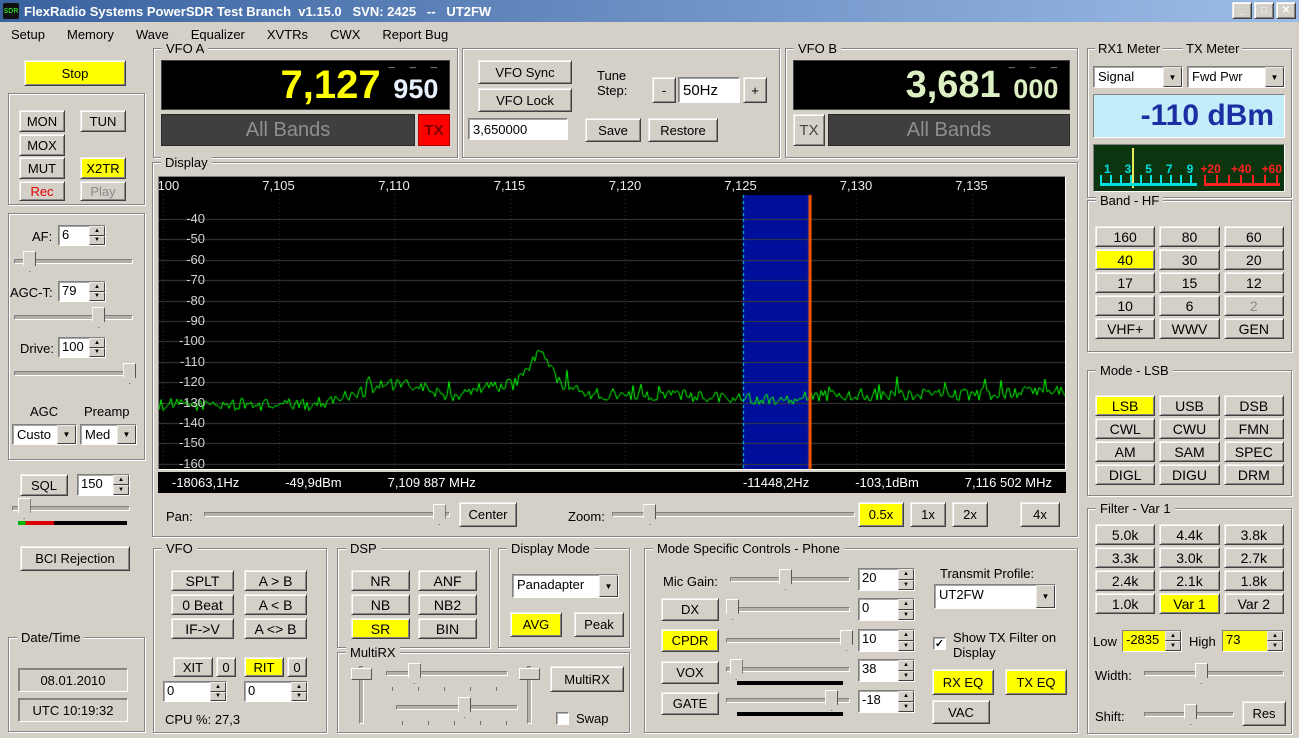 The image size is (1299, 738). What do you see at coordinates (66, 434) in the screenshot?
I see `agc-dropdown-arrow-icon: ▼` at bounding box center [66, 434].